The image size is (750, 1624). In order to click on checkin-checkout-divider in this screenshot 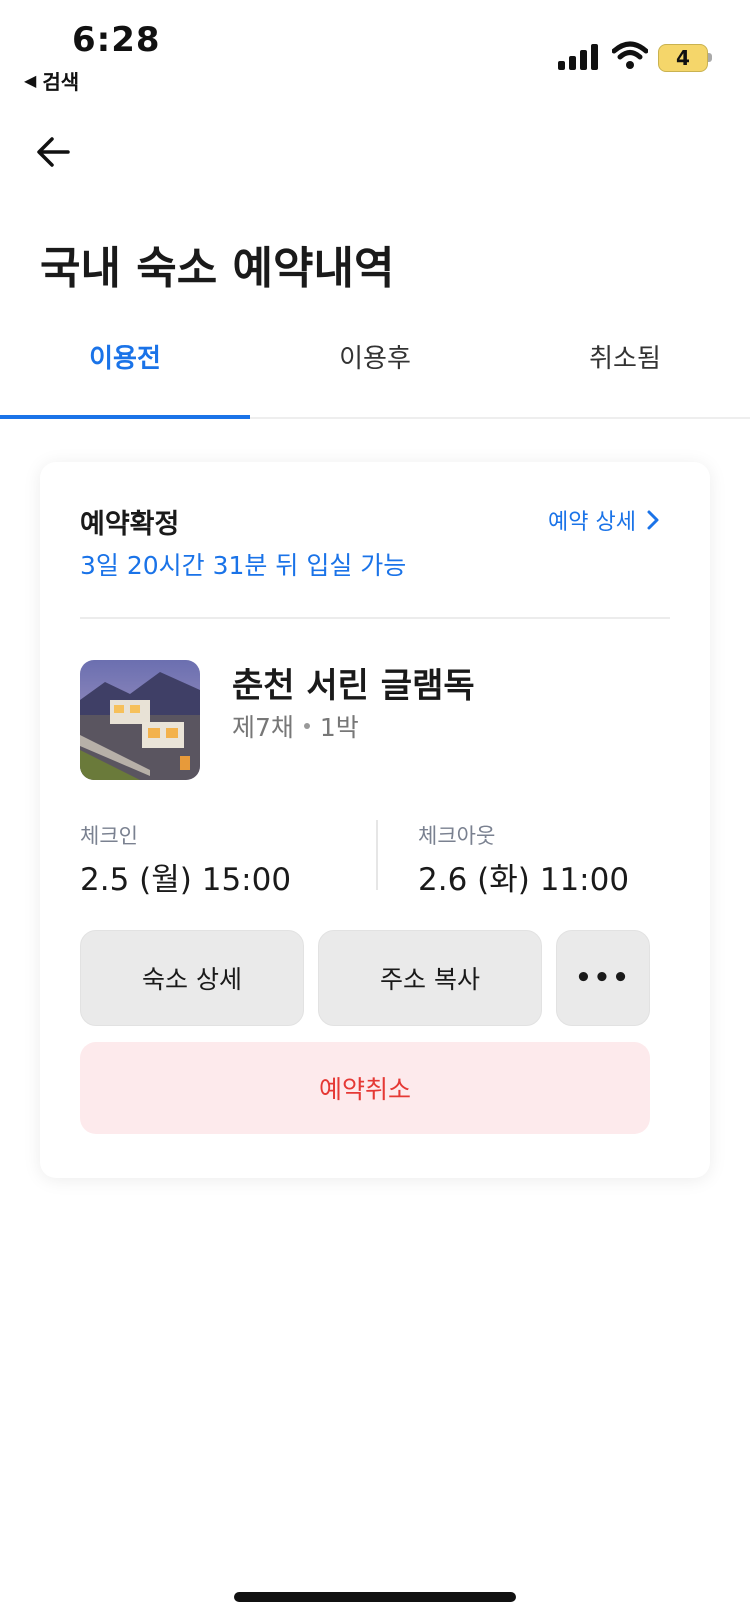, I will do `click(377, 855)`.